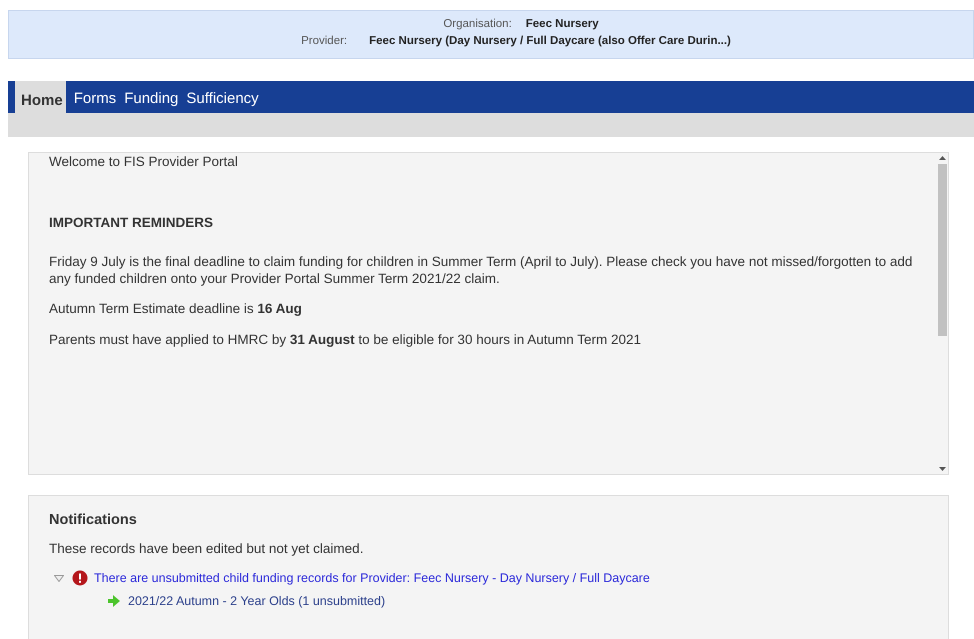 The width and height of the screenshot is (974, 639). What do you see at coordinates (481, 270) in the screenshot?
I see `reminder-paragraph: Friday 9 July is the final deadline to claim funding for children in Summer Term (April to July). Please check you have not missed/forgotten to add any funded children onto your Provider Portal Summer Term 2021/22 claim.` at bounding box center [481, 270].